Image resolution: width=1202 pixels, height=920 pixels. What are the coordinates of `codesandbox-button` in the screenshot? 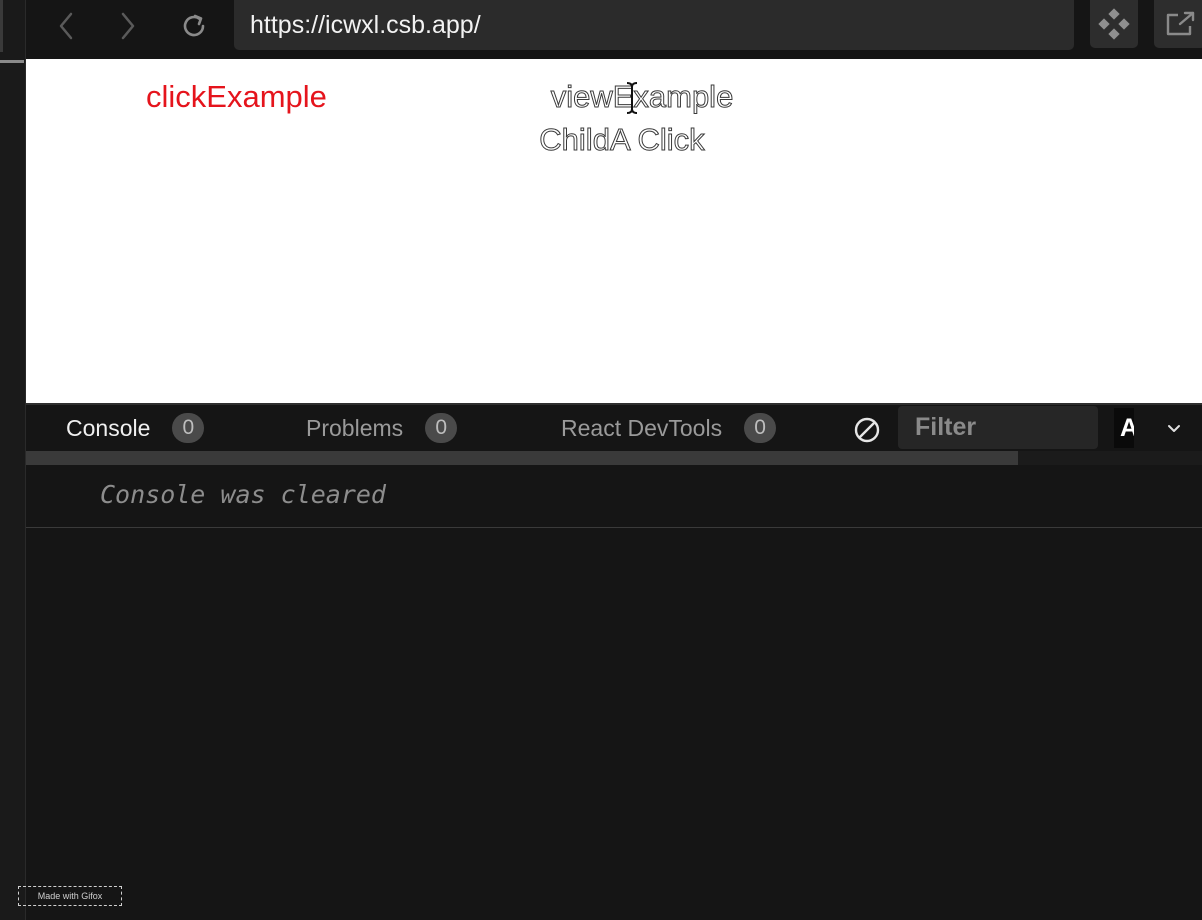 It's located at (1114, 24).